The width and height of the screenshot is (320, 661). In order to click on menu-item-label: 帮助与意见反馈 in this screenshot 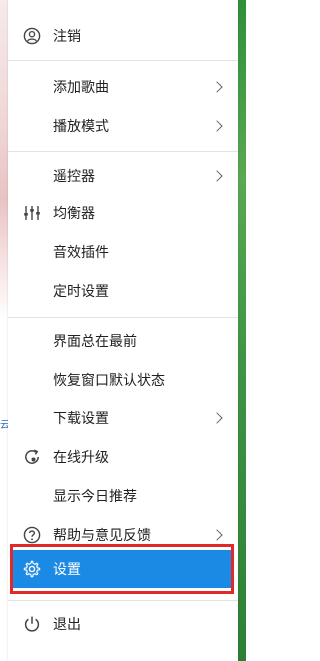, I will do `click(102, 536)`.